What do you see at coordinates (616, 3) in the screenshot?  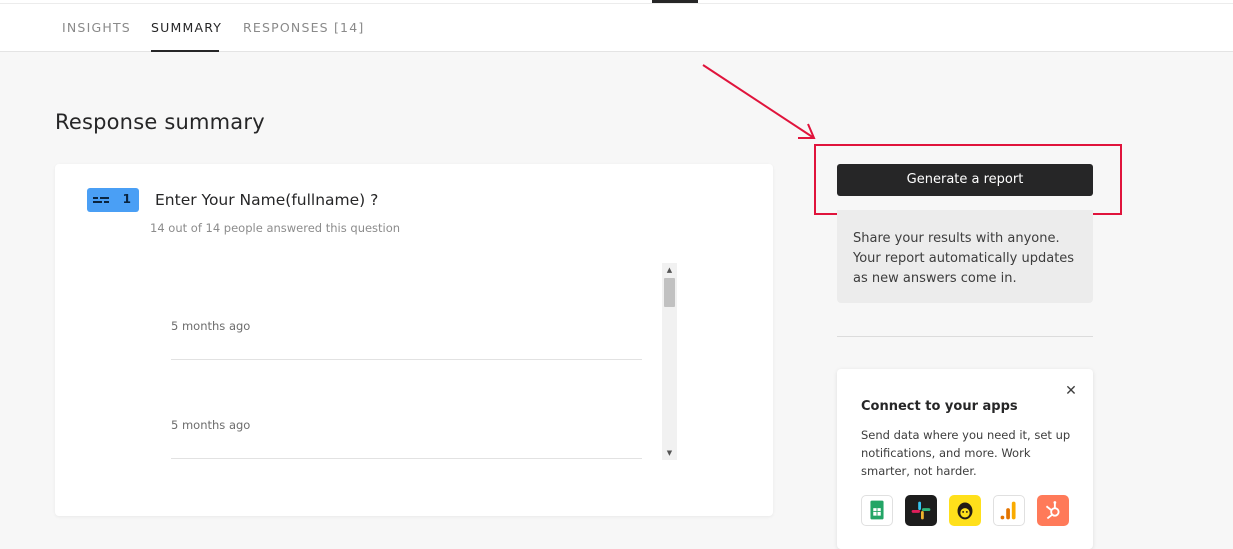 I see `top-divider` at bounding box center [616, 3].